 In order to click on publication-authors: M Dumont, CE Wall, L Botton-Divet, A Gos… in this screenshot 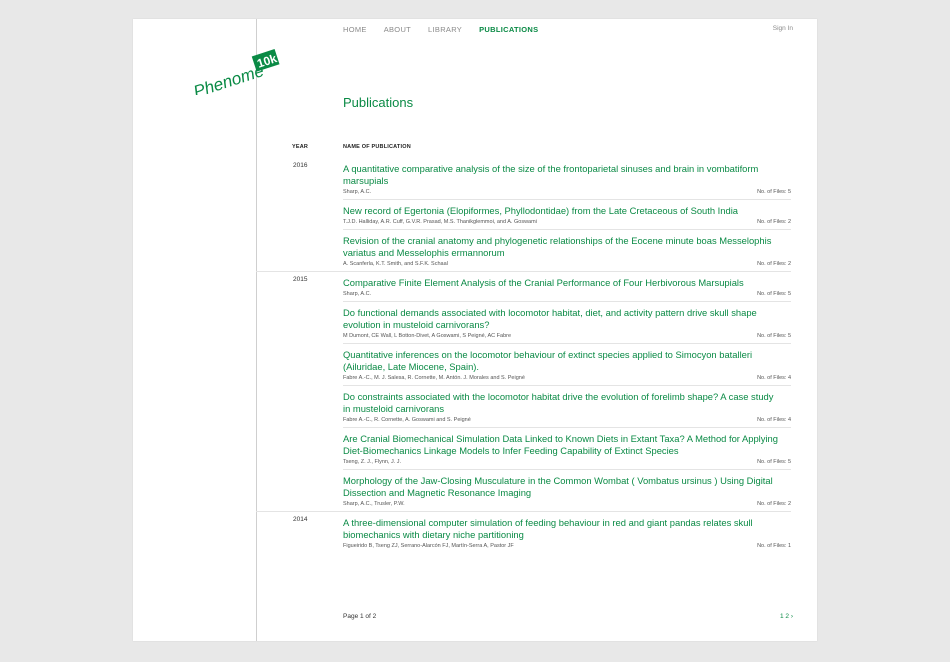, I will do `click(427, 336)`.